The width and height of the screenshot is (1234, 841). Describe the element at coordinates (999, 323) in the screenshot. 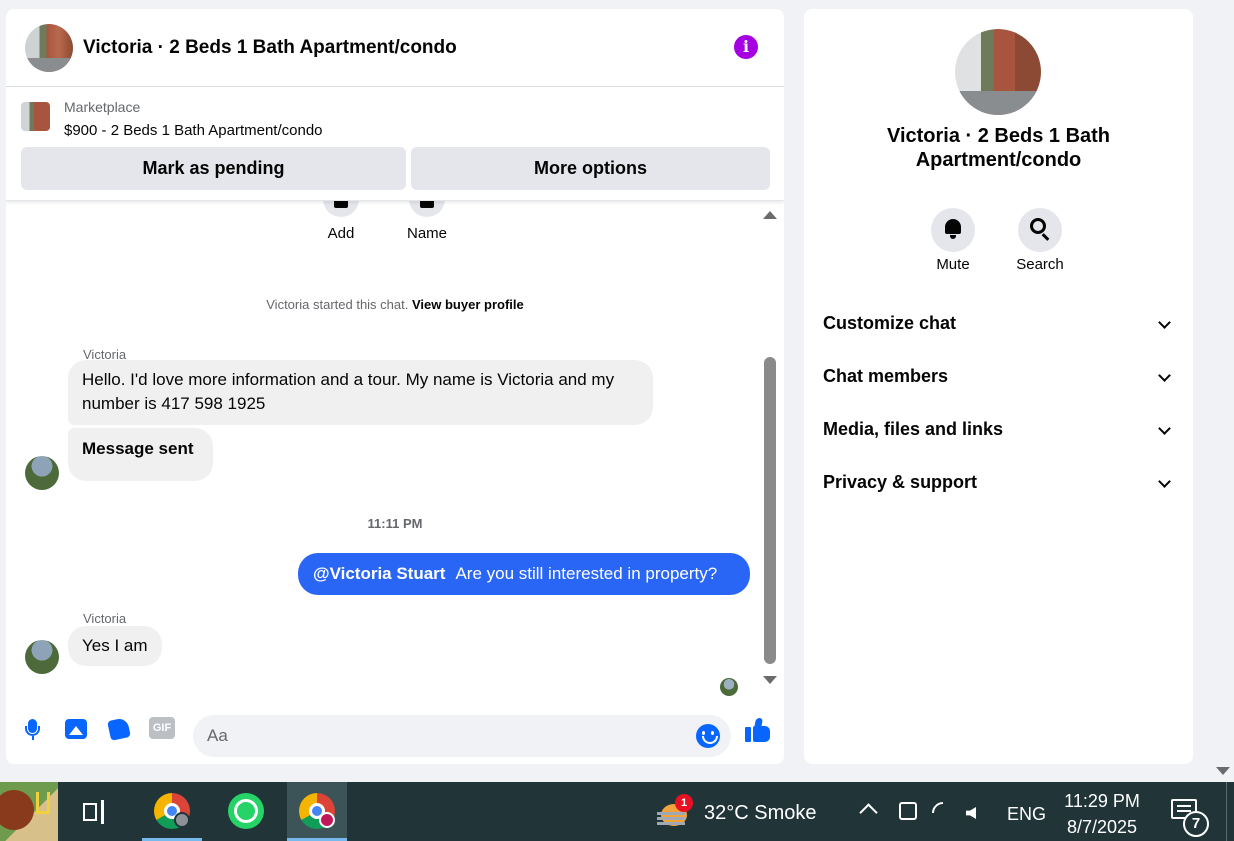

I see `customize-chat-section: Customize chat` at that location.